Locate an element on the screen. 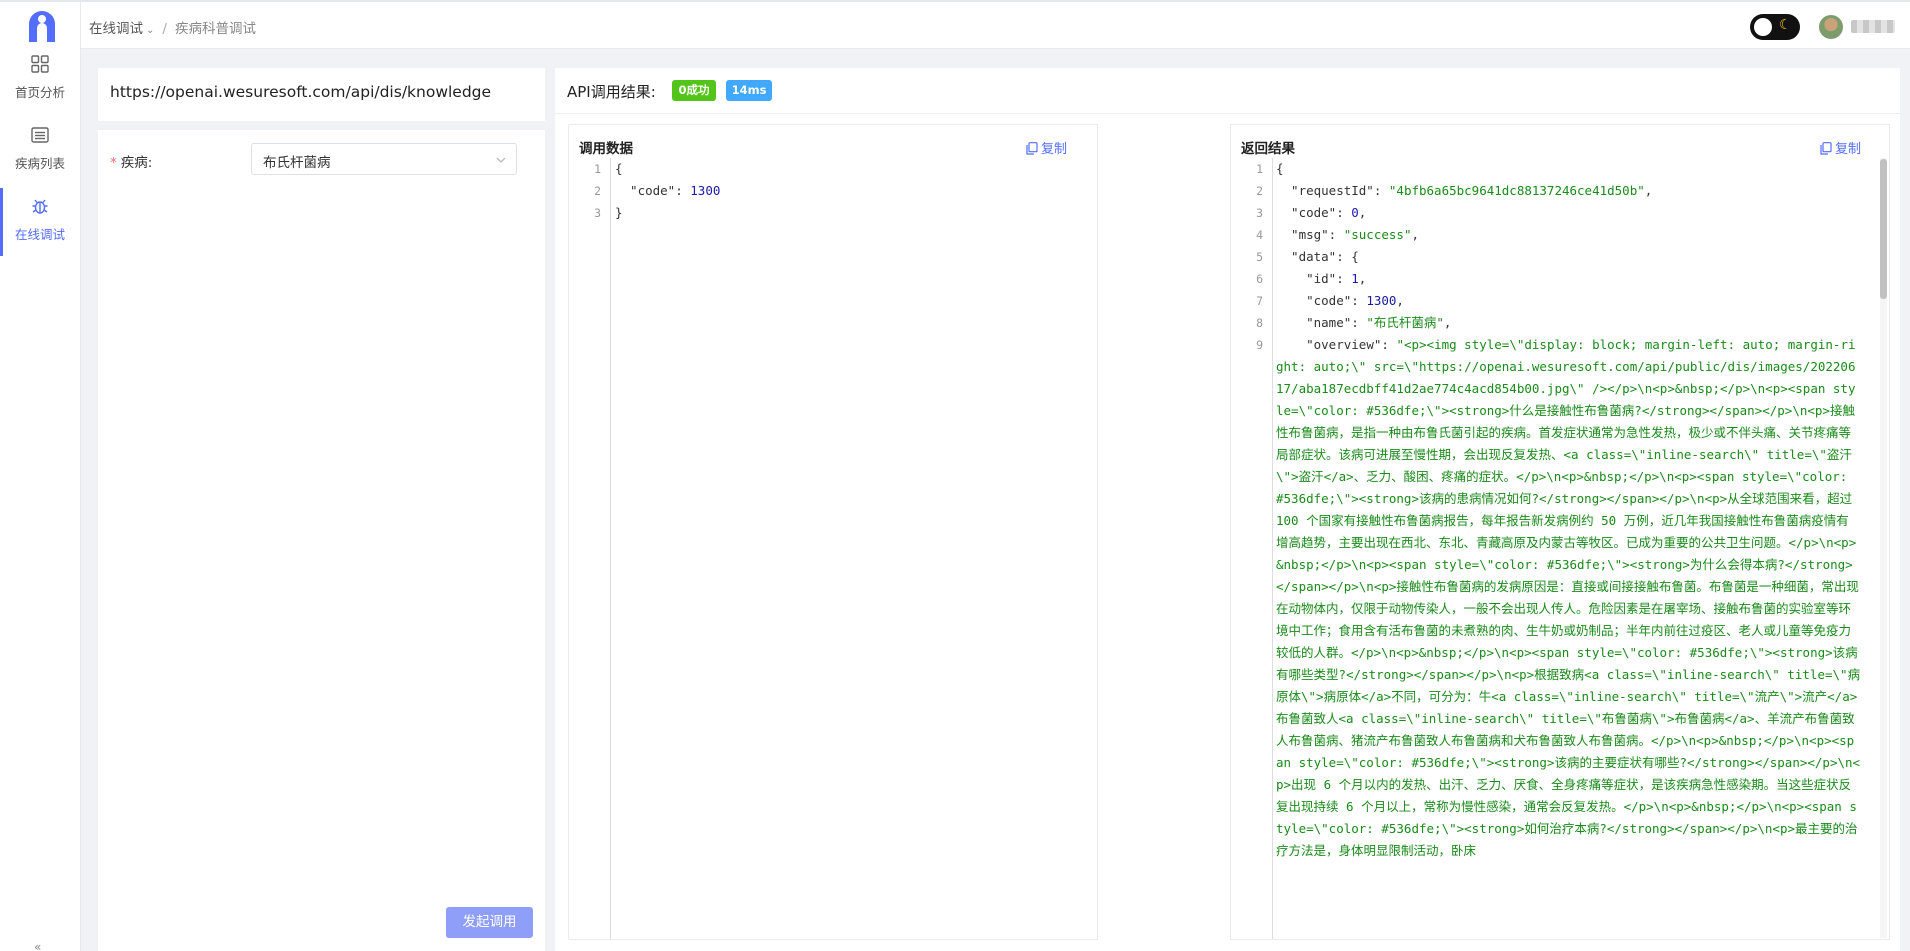 This screenshot has width=1910, height=951. code-line: "id": 1, is located at coordinates (1321, 278).